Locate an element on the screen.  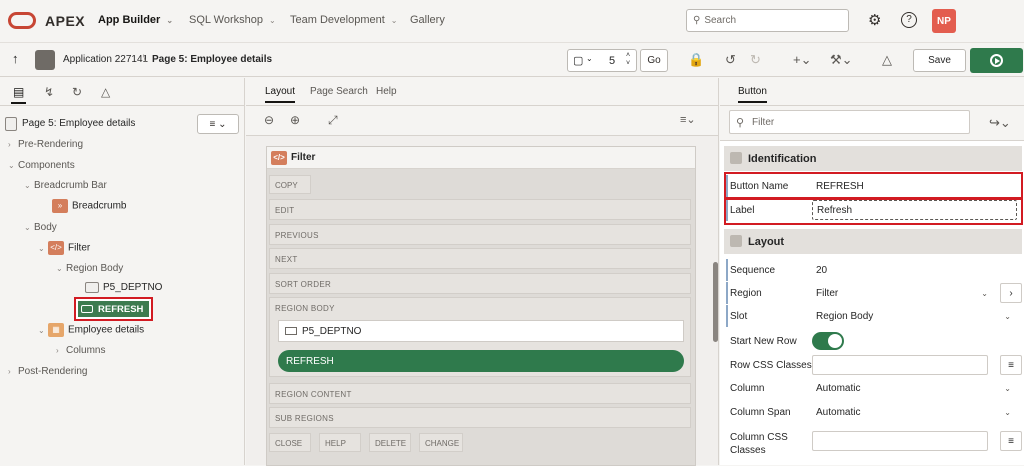
region-header: </> Filter is located at coordinates (481, 158).